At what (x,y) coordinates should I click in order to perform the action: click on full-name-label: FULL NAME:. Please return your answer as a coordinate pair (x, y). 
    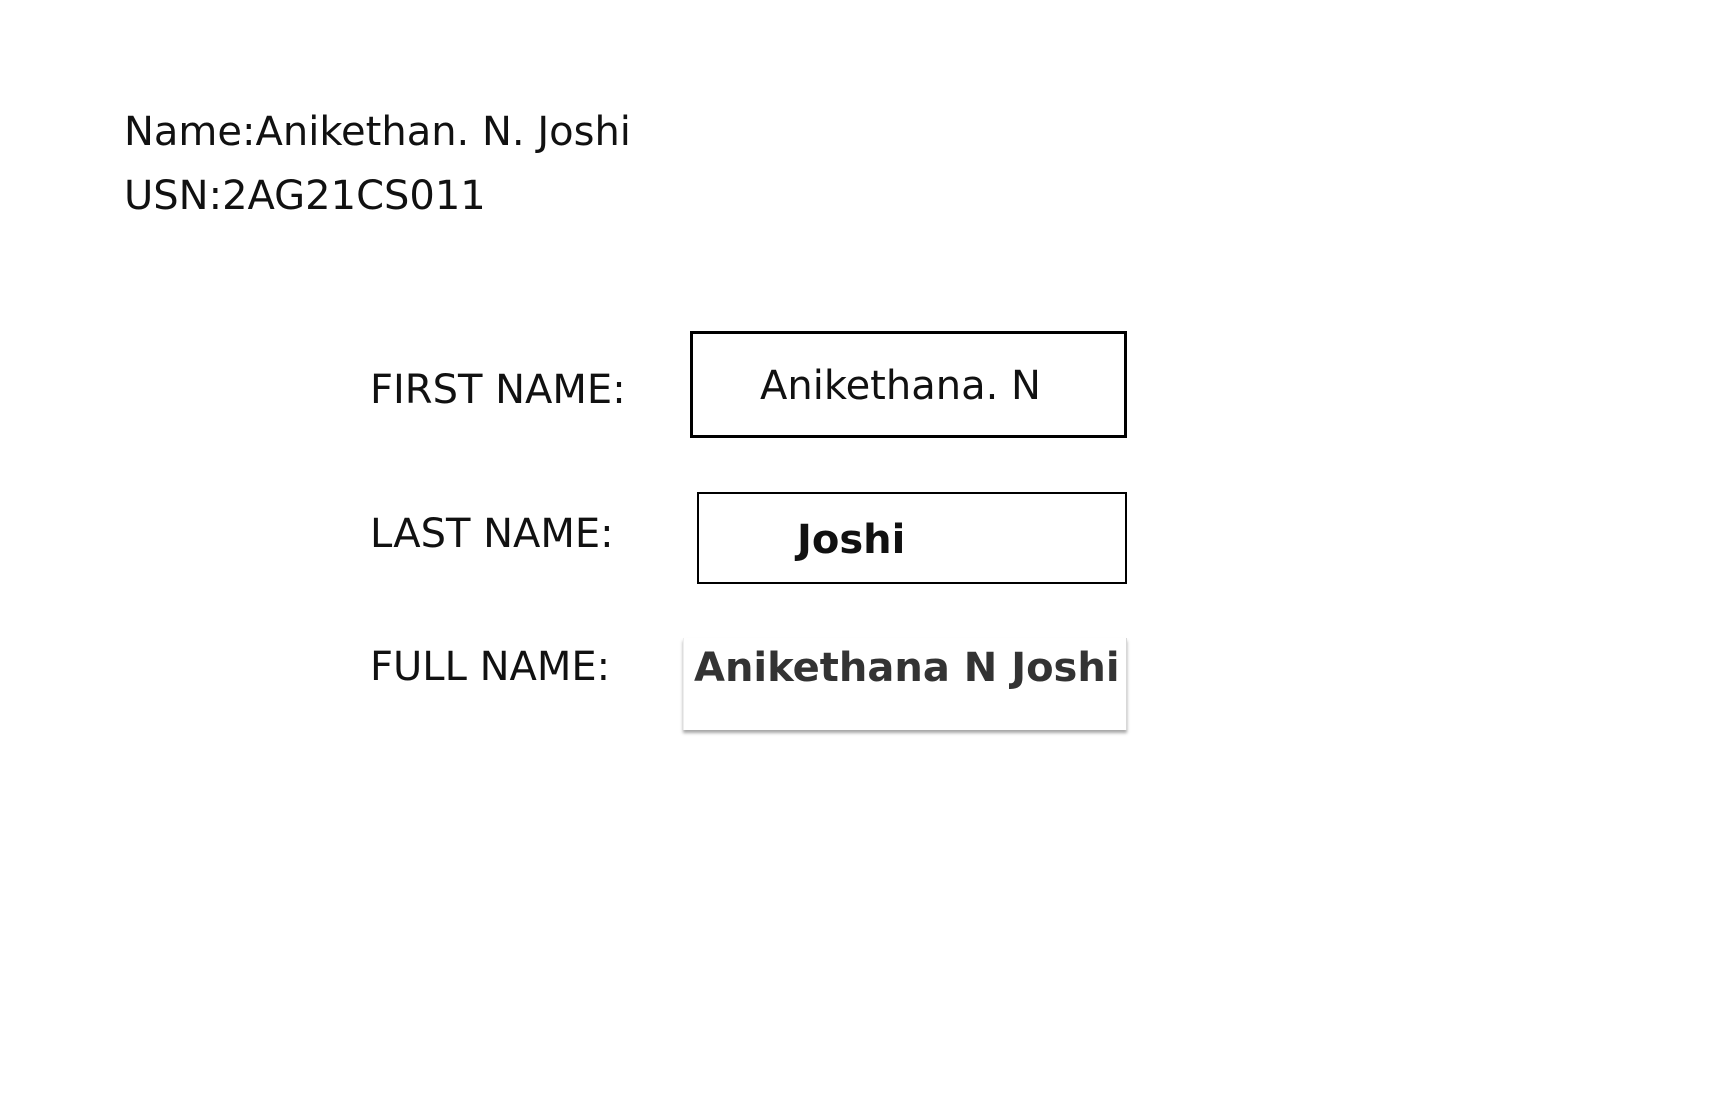
    Looking at the image, I should click on (490, 667).